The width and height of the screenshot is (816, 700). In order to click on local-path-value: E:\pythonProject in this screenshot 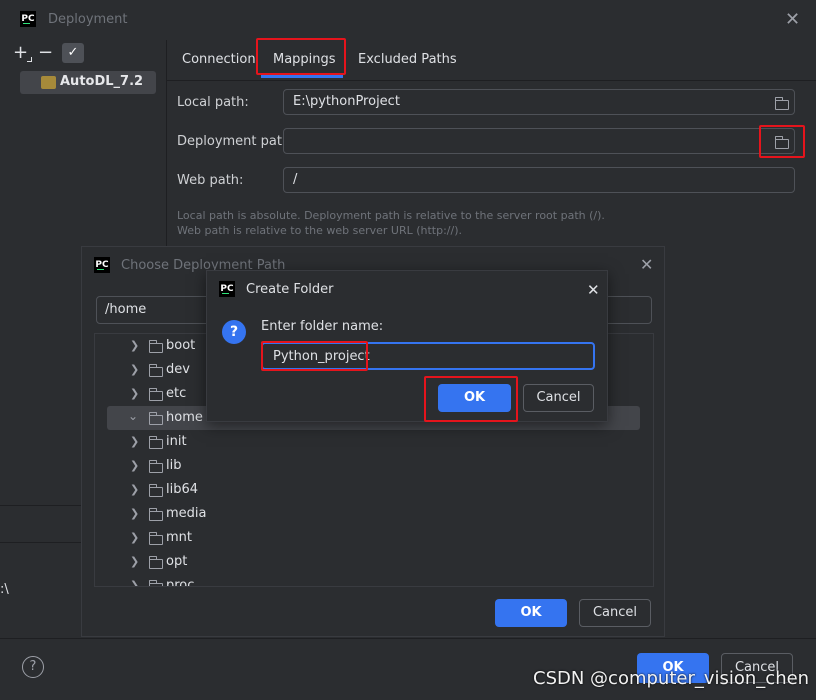, I will do `click(346, 101)`.